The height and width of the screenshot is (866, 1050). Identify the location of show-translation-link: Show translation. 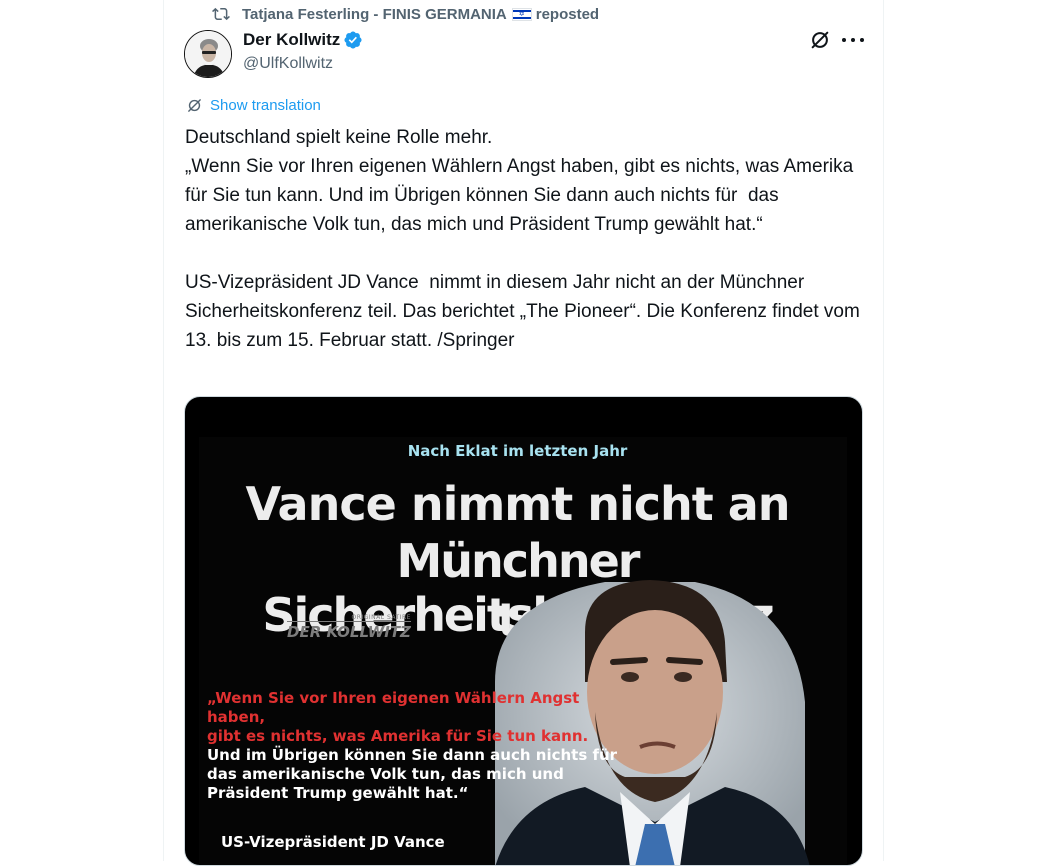
(253, 105).